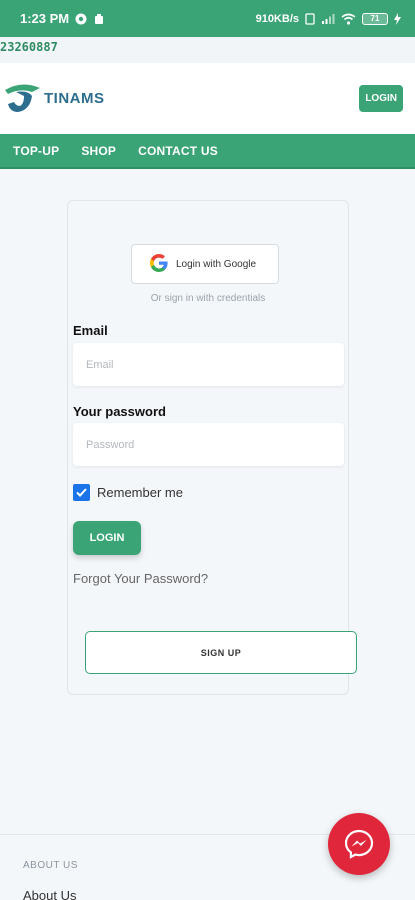  Describe the element at coordinates (49, 894) in the screenshot. I see `footer-link-about-us: About Us` at that location.